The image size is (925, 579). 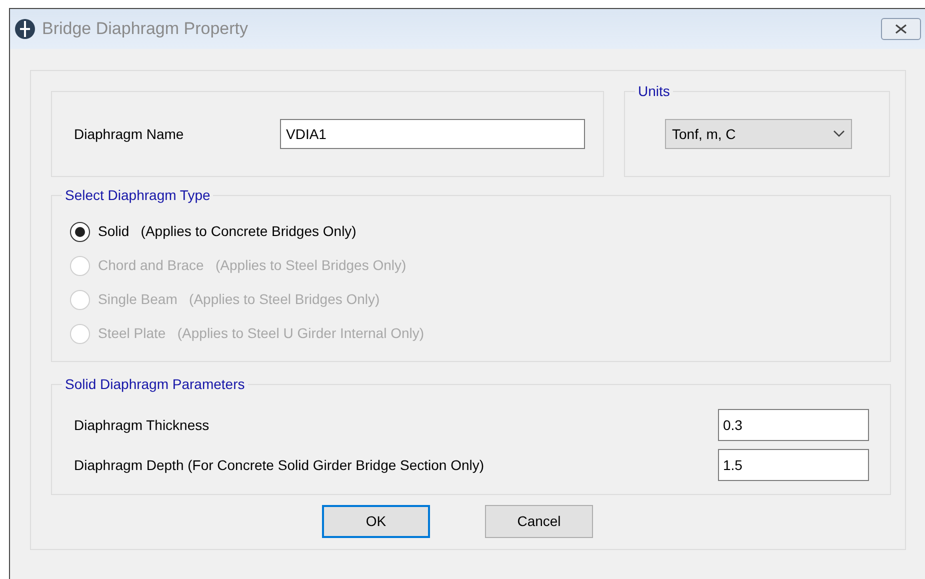 I want to click on app-logo-icon, so click(x=25, y=29).